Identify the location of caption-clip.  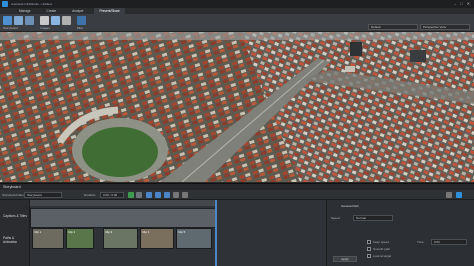
(123, 218).